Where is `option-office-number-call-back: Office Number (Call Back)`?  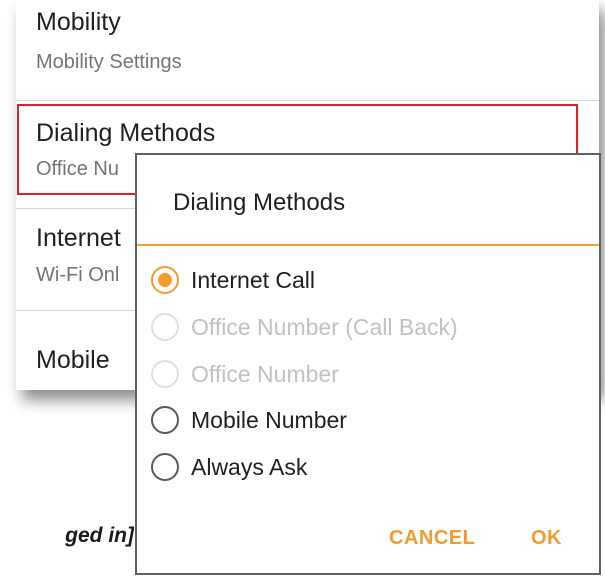
option-office-number-call-back: Office Number (Call Back) is located at coordinates (304, 327).